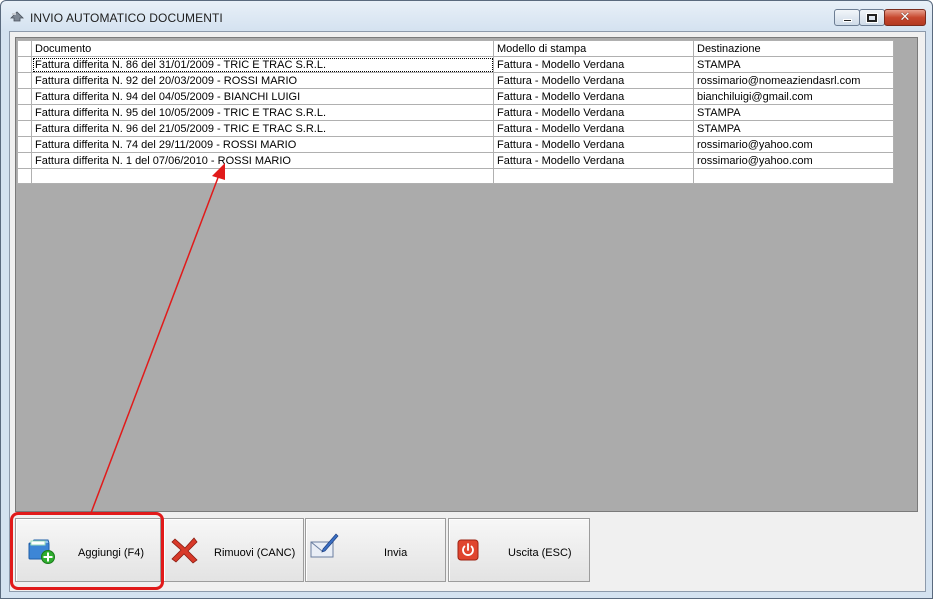  What do you see at coordinates (324, 545) in the screenshot?
I see `envelope-pen-icon` at bounding box center [324, 545].